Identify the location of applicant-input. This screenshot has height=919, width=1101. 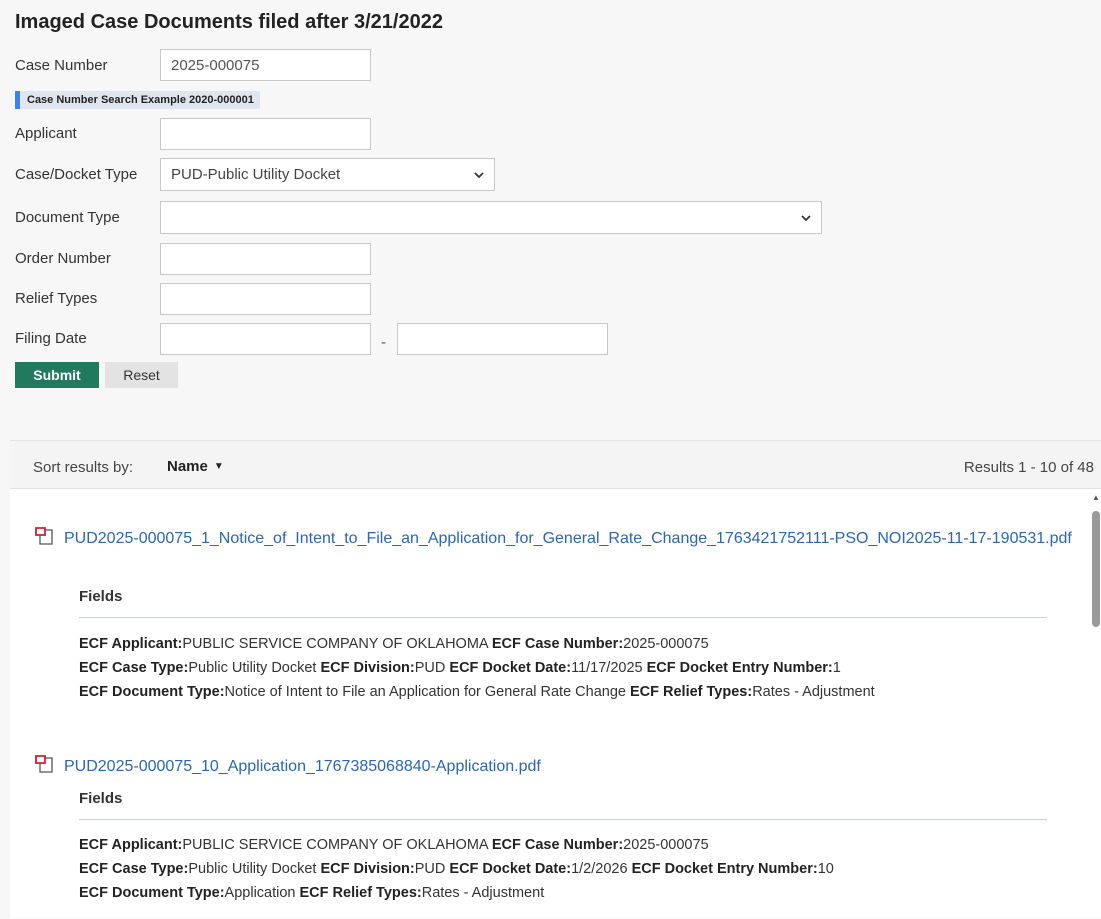
(265, 134).